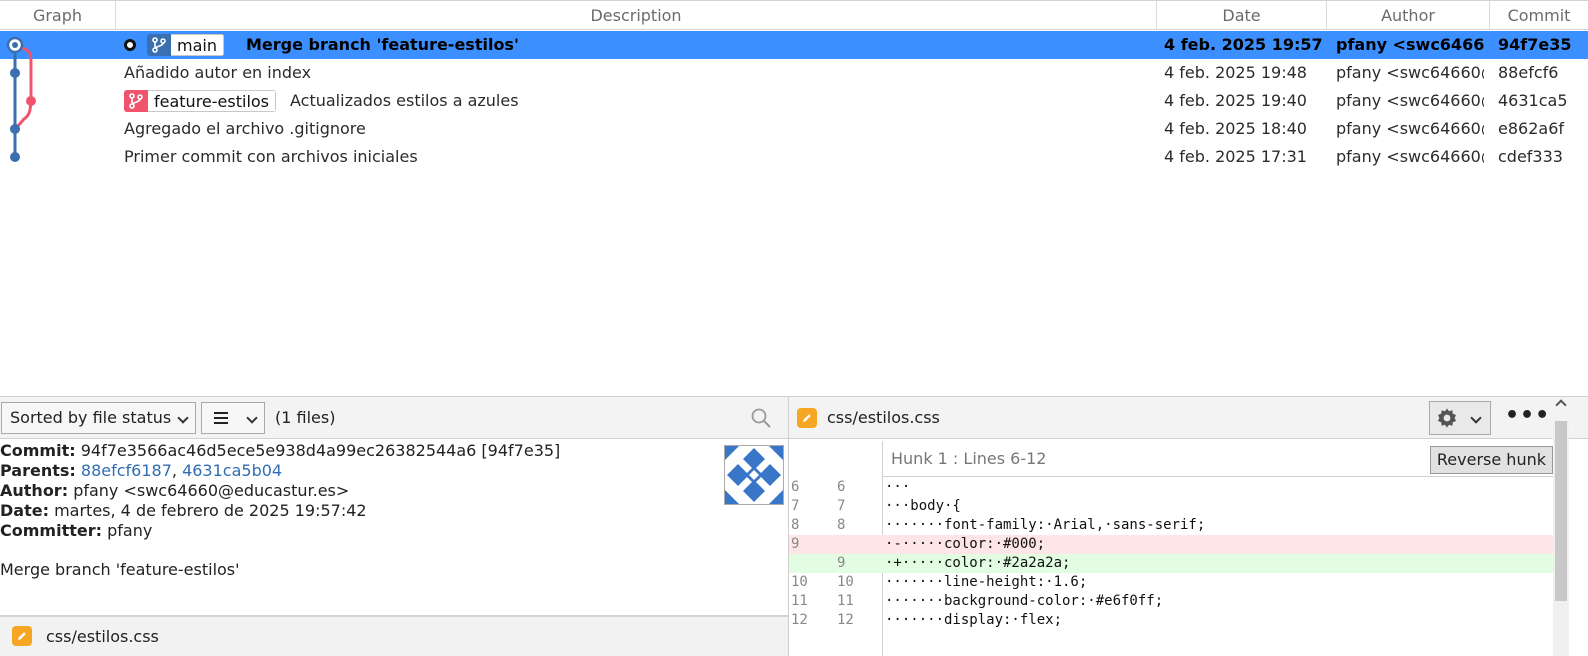 Image resolution: width=1588 pixels, height=656 pixels. I want to click on branch-label-main: main, so click(185, 45).